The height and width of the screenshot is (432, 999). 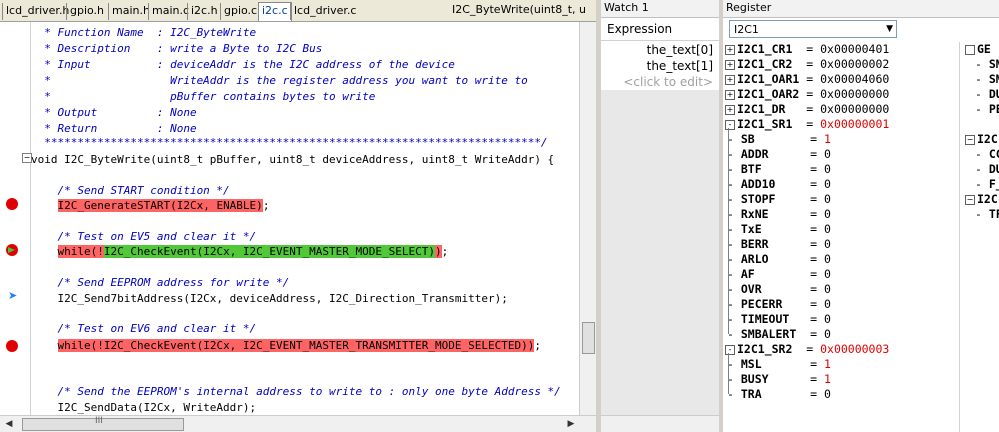 I want to click on watch-item: the_text[1], so click(x=660, y=66).